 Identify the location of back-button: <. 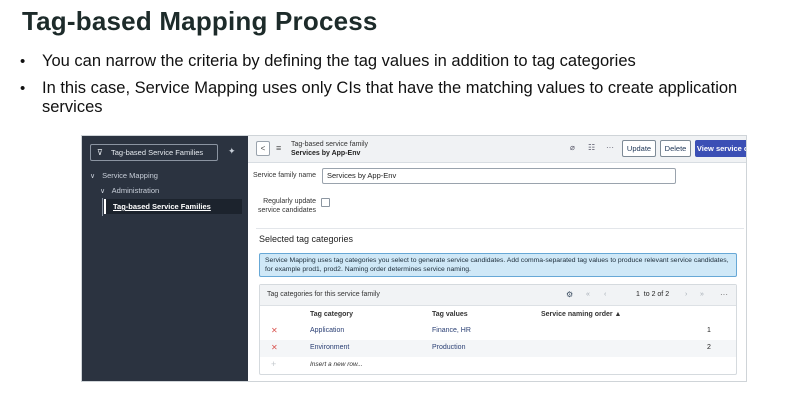
(263, 148).